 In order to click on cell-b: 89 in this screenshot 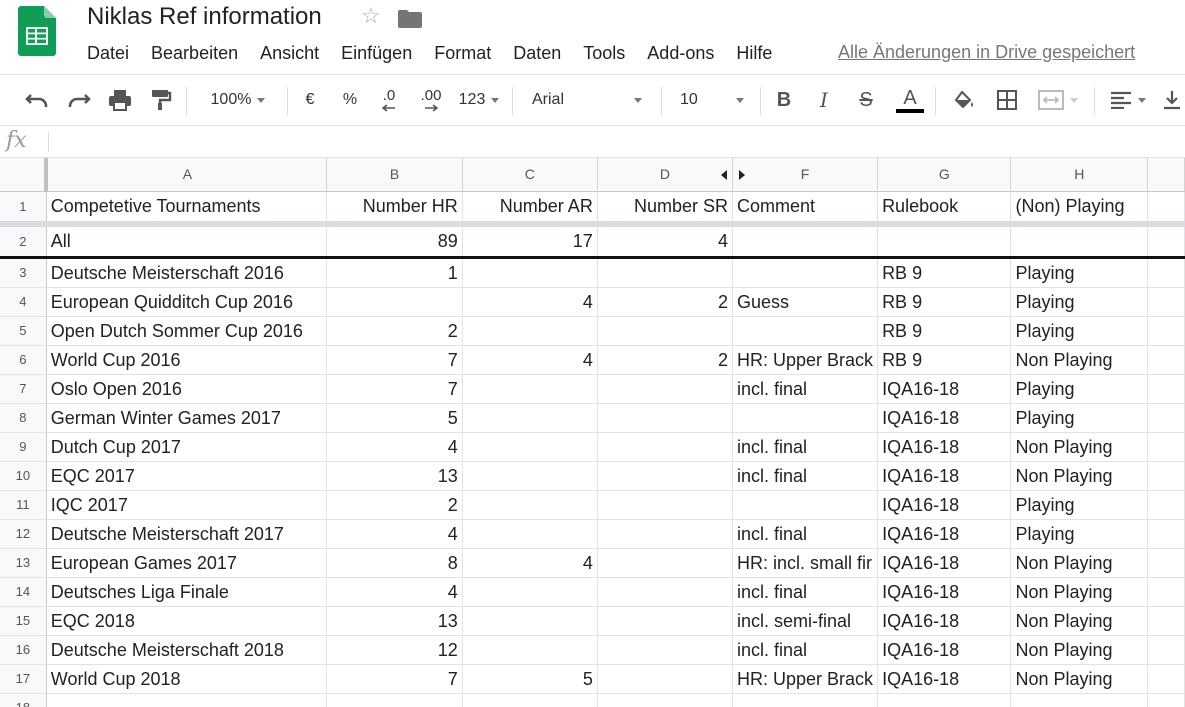, I will do `click(394, 241)`.